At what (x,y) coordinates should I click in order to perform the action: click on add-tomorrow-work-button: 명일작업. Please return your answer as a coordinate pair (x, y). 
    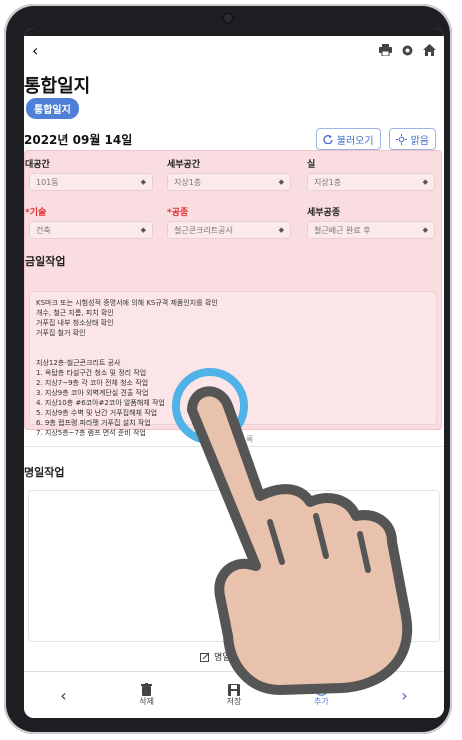
    Looking at the image, I should click on (223, 656).